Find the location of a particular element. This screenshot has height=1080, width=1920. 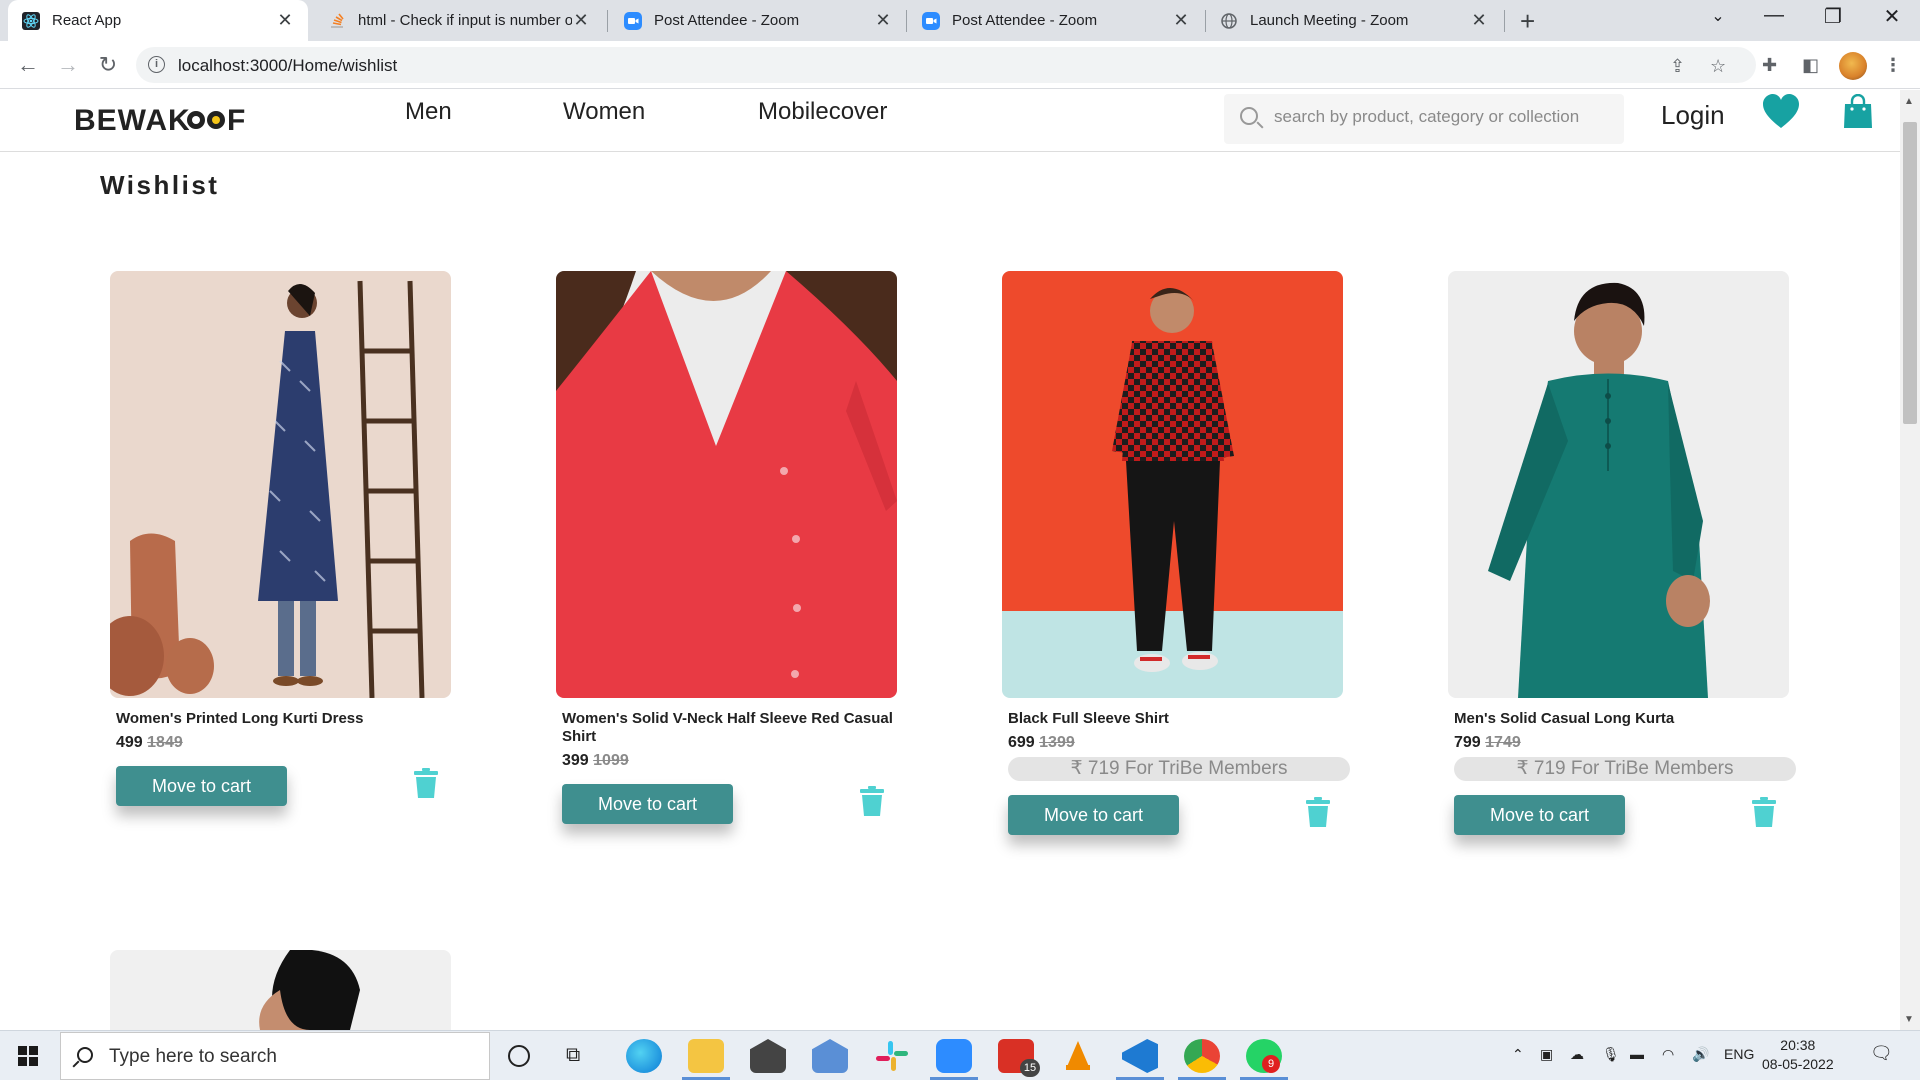

microphone-icon: 🎙 is located at coordinates (1611, 1054).